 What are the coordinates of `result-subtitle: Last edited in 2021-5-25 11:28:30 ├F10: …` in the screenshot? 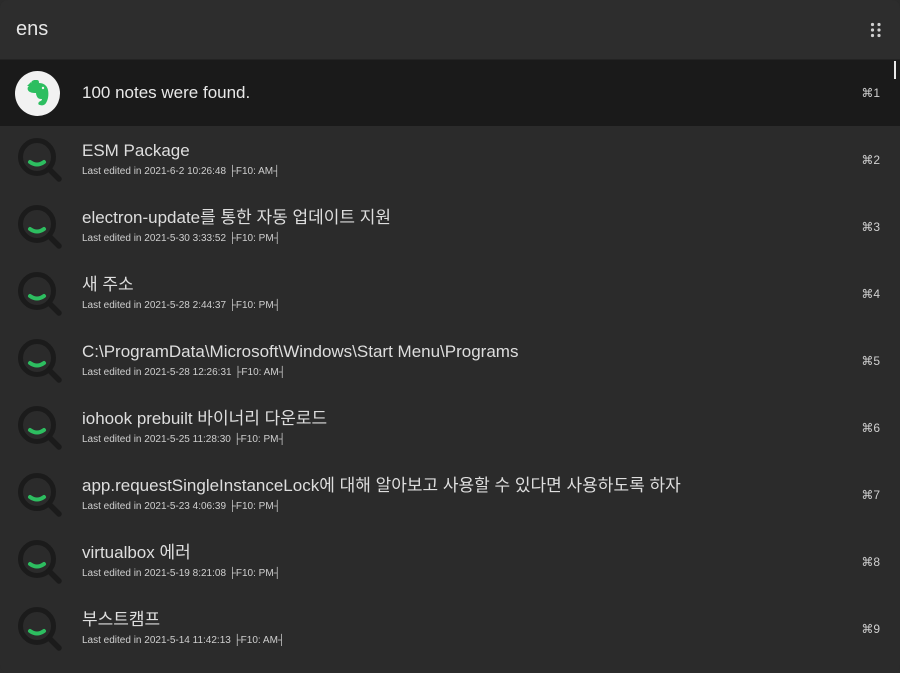 It's located at (184, 439).